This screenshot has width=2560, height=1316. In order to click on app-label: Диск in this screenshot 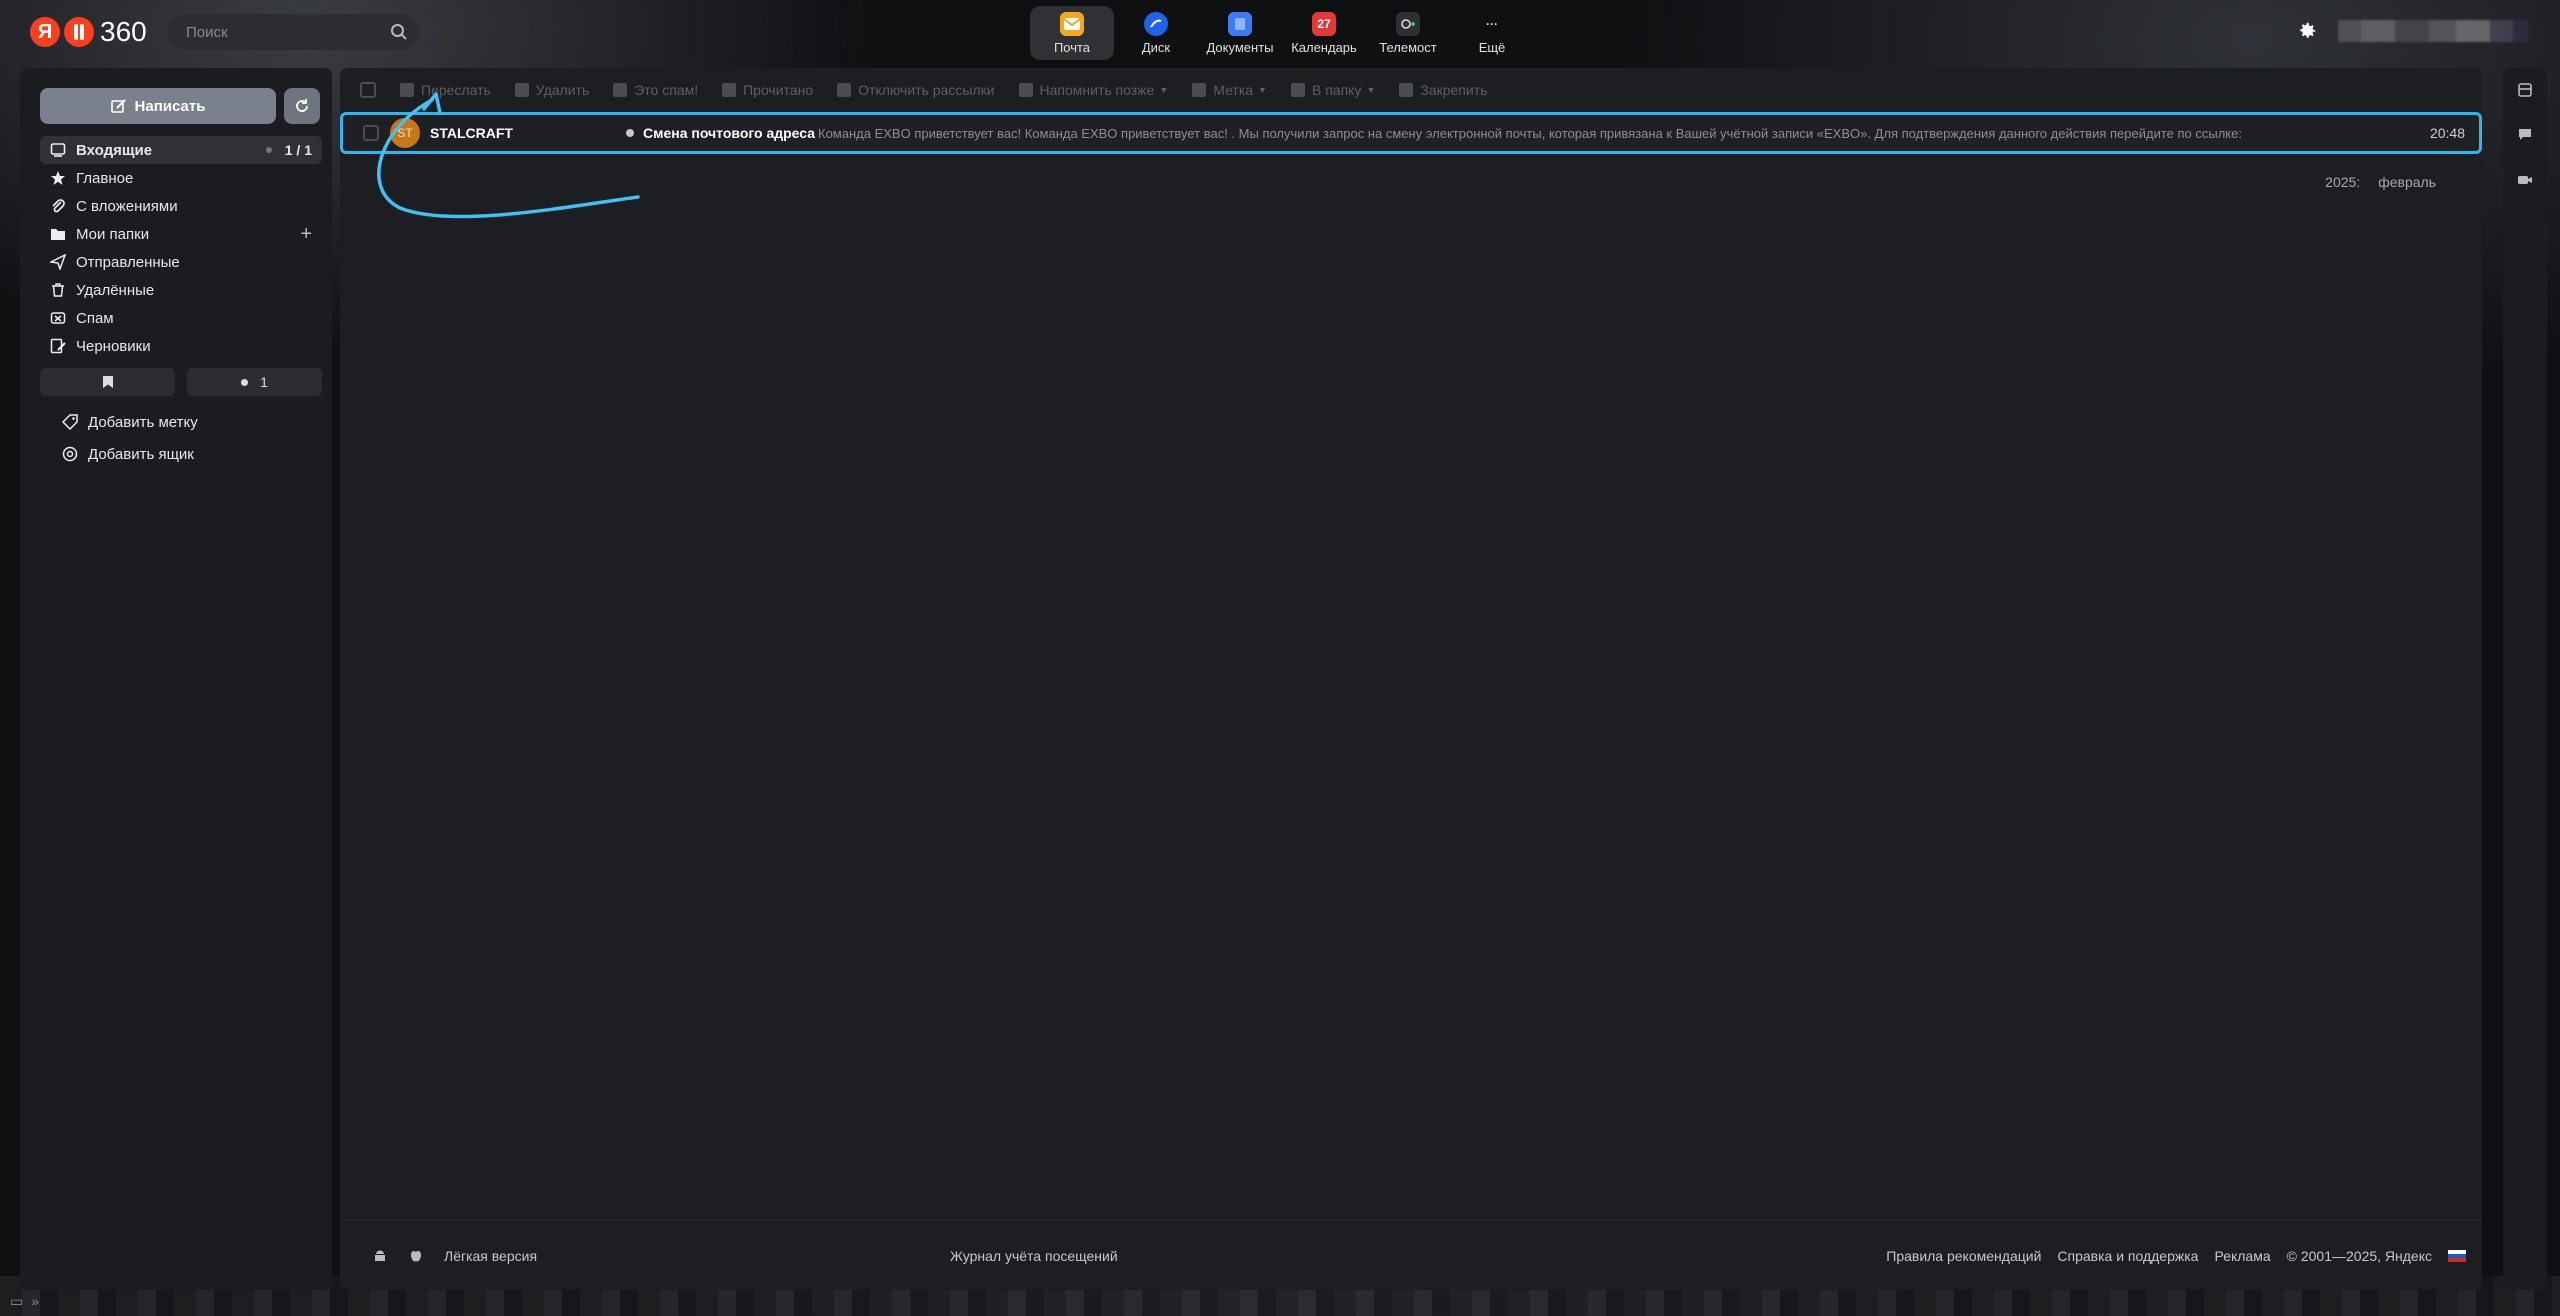, I will do `click(1156, 47)`.